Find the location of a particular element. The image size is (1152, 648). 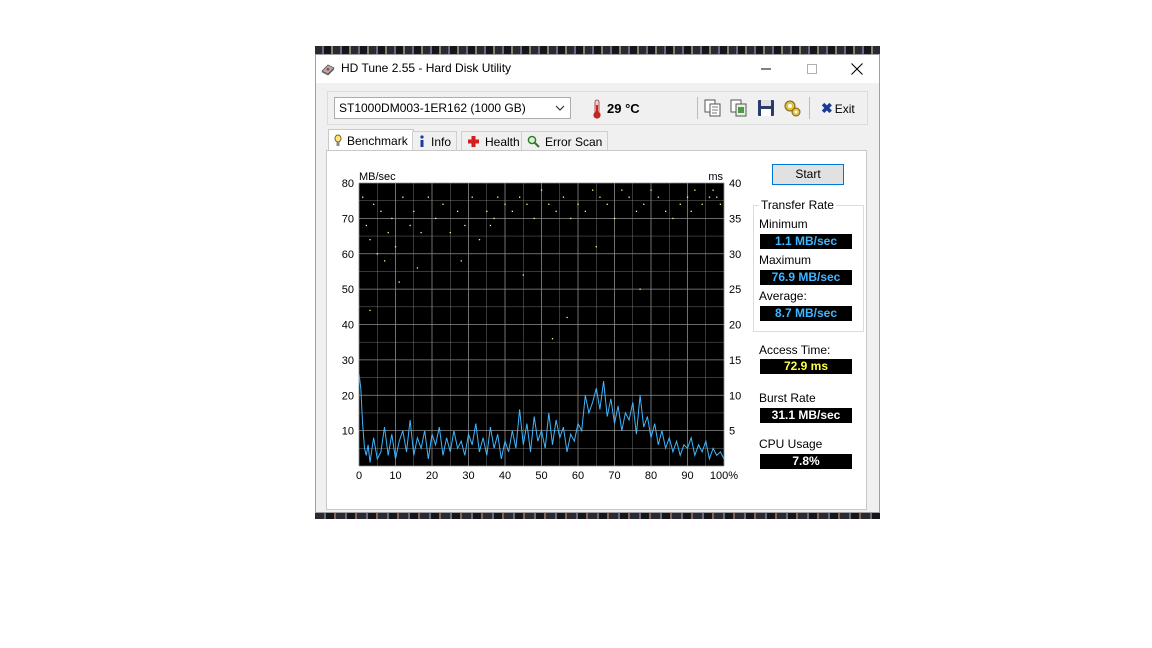

y-tick-label-left: 70 is located at coordinates (348, 219).